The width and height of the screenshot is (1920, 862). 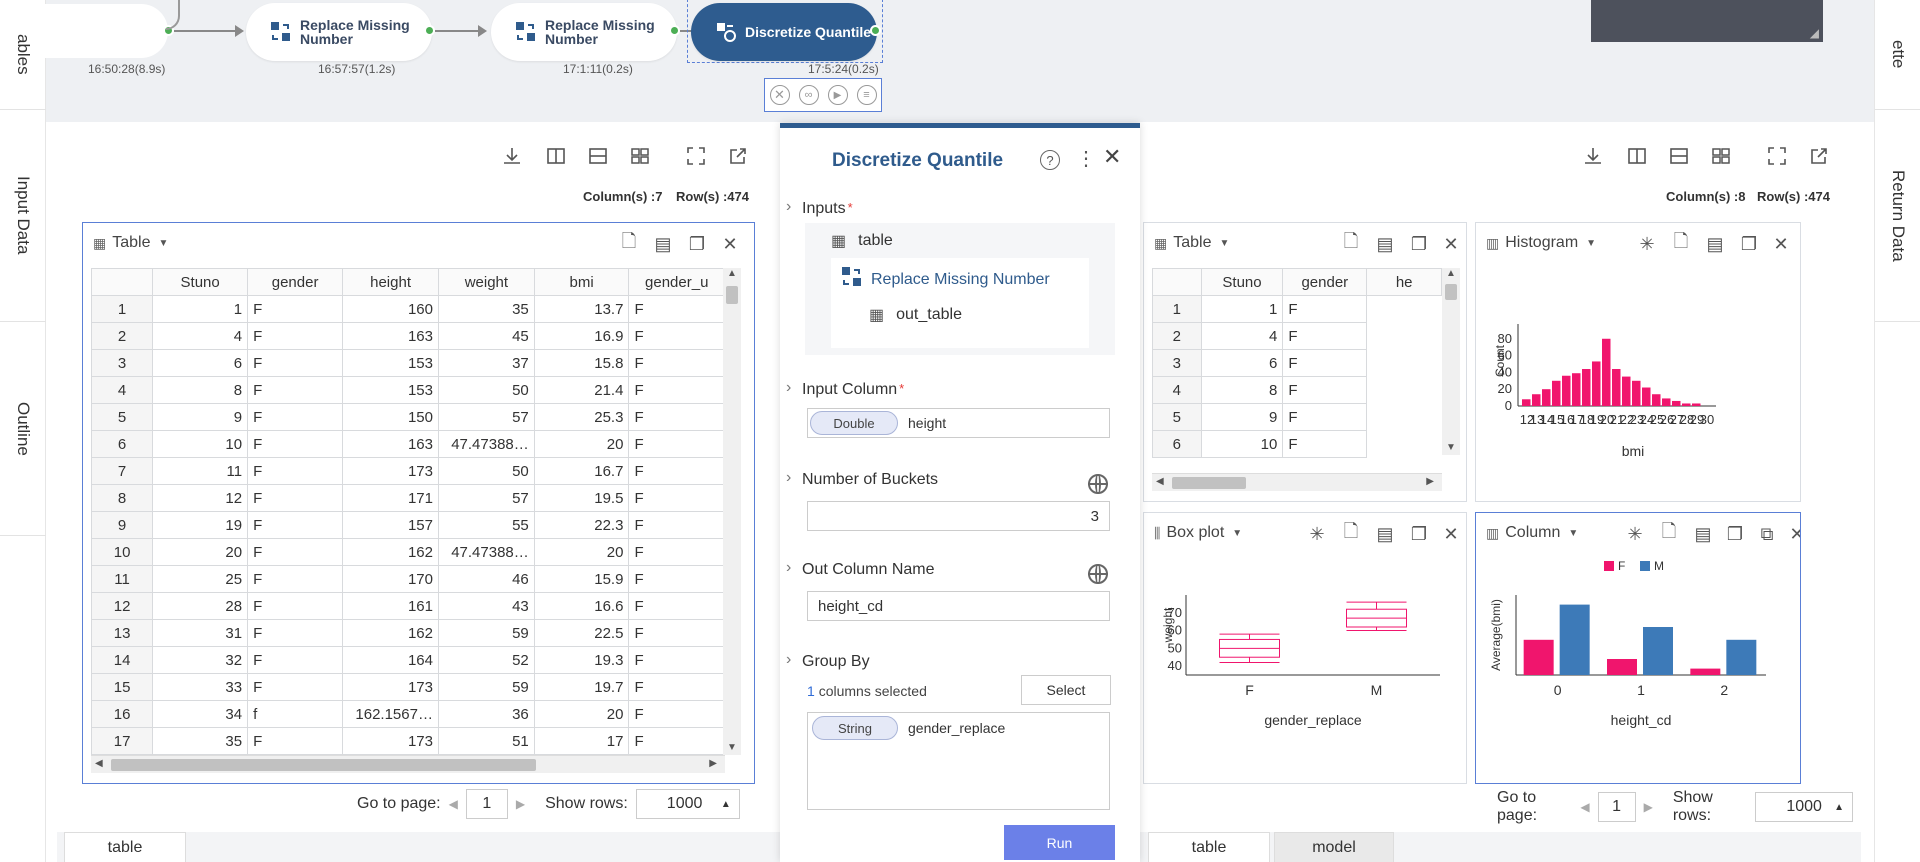 What do you see at coordinates (598, 156) in the screenshot?
I see `split-horizontal-icon` at bounding box center [598, 156].